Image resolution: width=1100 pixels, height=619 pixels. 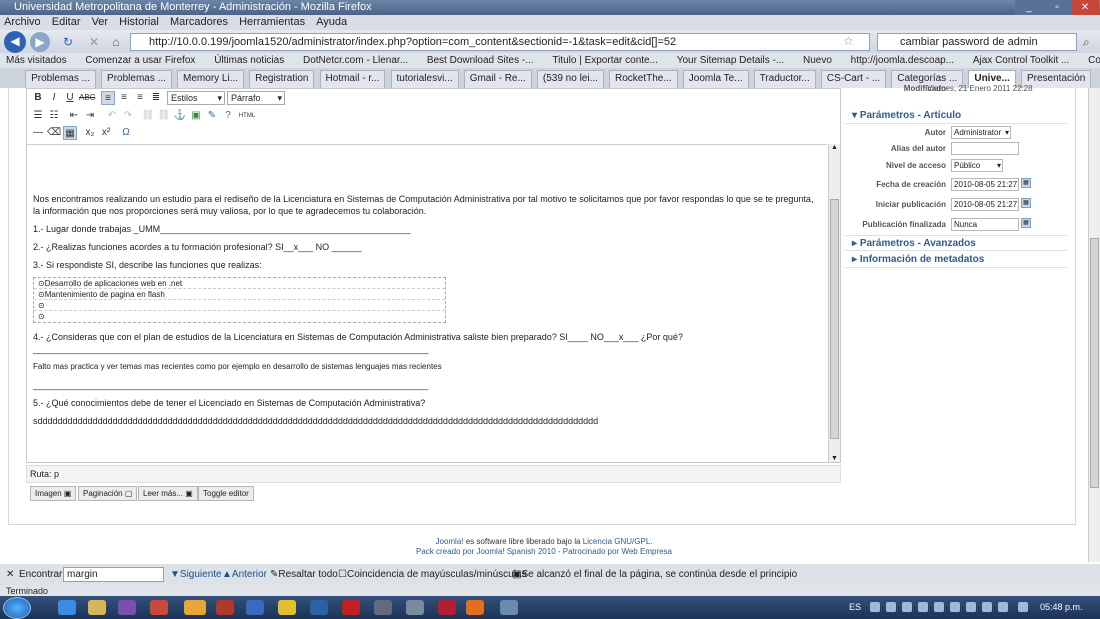 I want to click on strikethrough-icon: ABC, so click(x=87, y=98).